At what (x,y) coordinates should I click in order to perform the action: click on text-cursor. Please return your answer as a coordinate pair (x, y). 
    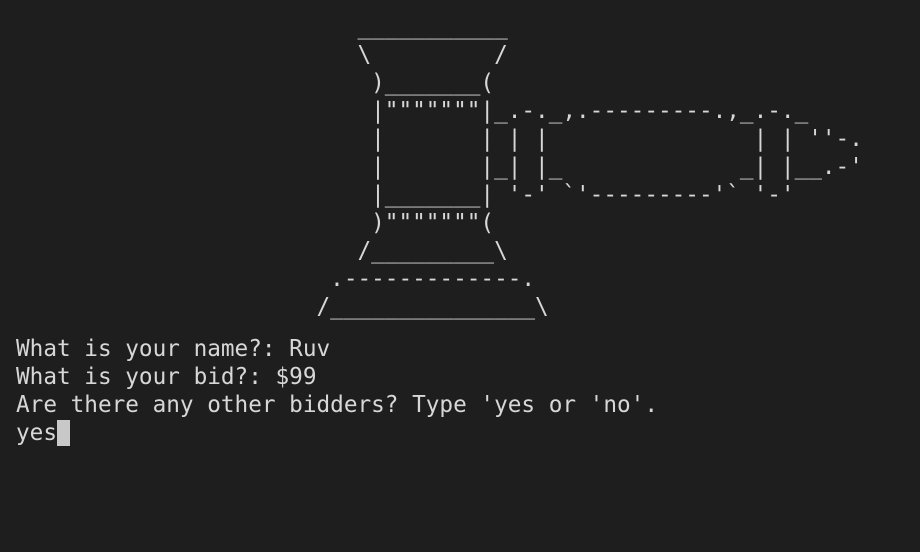
    Looking at the image, I should click on (63, 433).